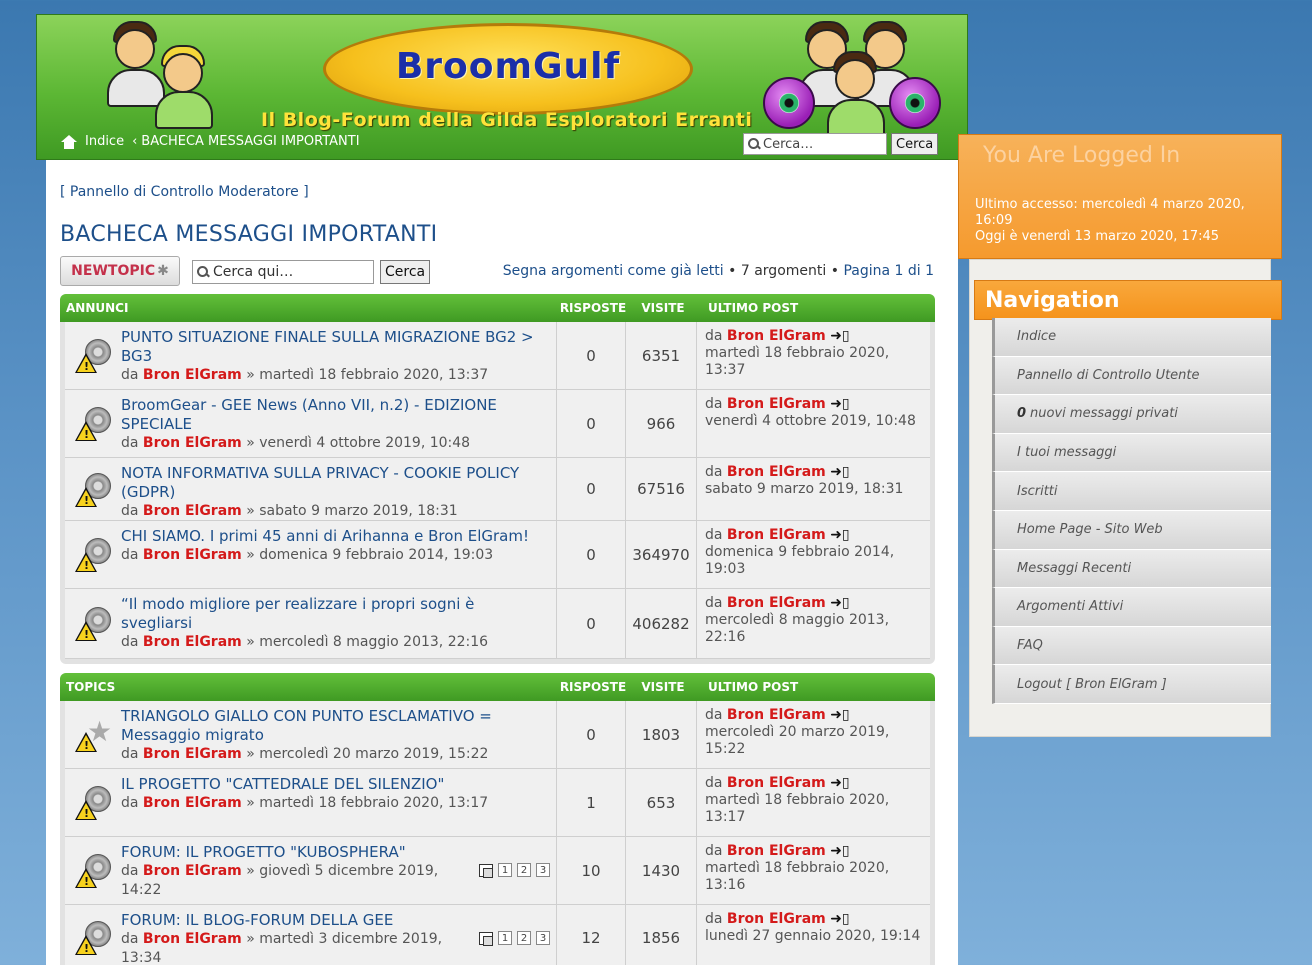 The width and height of the screenshot is (1312, 965). What do you see at coordinates (1131, 491) in the screenshot?
I see `nav-item: Iscritti` at bounding box center [1131, 491].